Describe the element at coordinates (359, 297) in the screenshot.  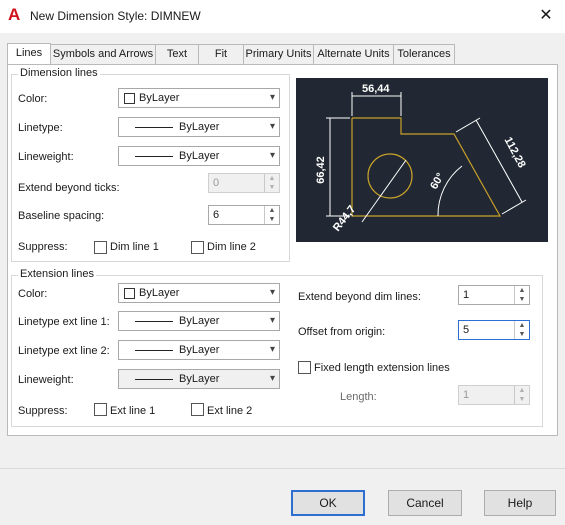
I see `extend-dim-lines-label: Extend beyond dim lines:` at that location.